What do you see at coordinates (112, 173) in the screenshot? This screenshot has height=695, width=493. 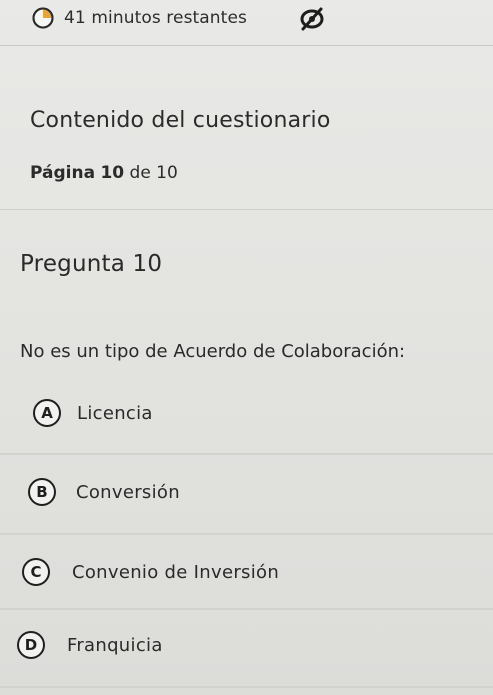 I see `page-current: 10` at bounding box center [112, 173].